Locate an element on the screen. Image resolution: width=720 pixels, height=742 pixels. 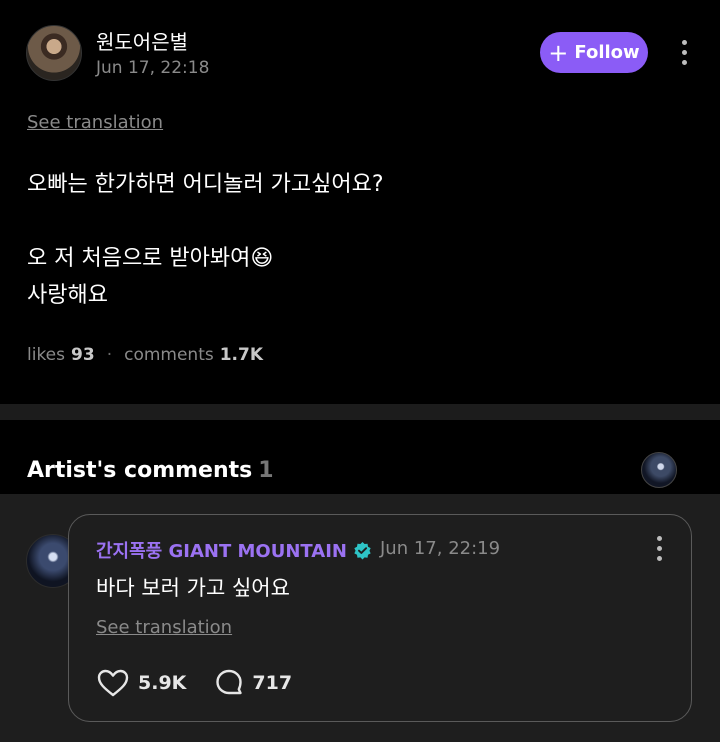
post-stats: likes 93 · comments 1.7K is located at coordinates (145, 355).